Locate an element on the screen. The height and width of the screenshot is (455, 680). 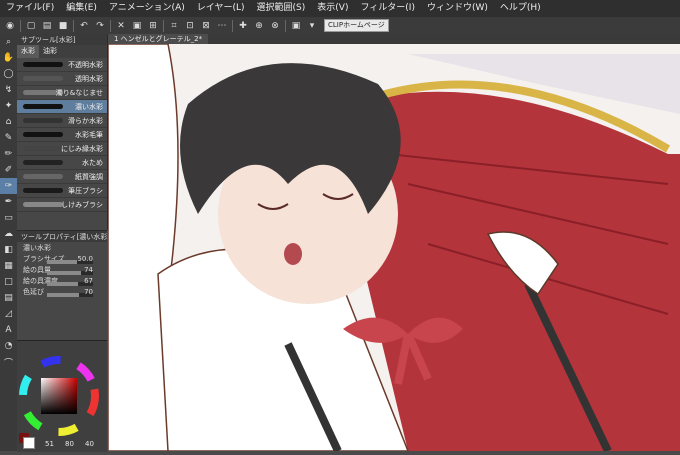
tab-watercolor: 水彩 is located at coordinates (28, 51).